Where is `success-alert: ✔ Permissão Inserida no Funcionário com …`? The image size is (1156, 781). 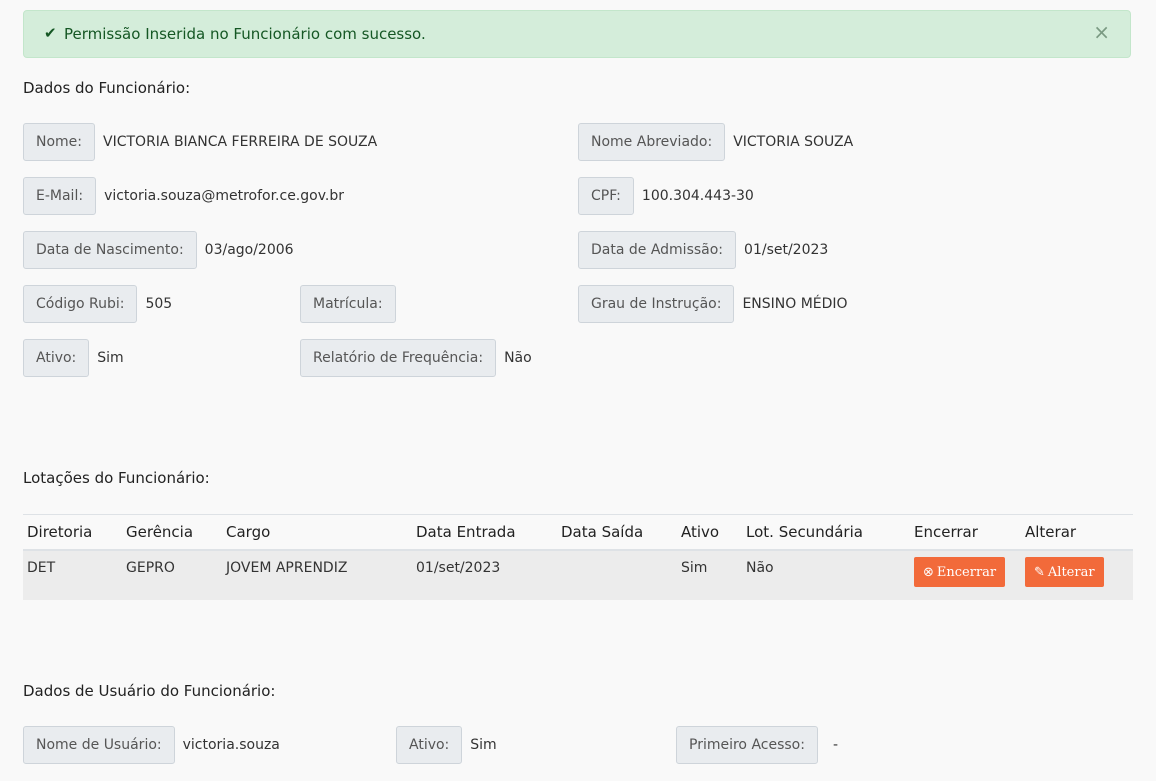
success-alert: ✔ Permissão Inserida no Funcionário com … is located at coordinates (577, 34).